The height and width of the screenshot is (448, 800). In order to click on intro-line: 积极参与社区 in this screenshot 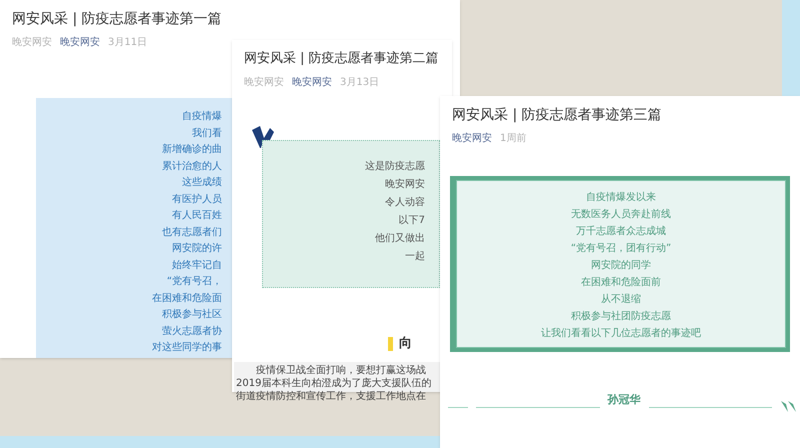, I will do `click(192, 315)`.